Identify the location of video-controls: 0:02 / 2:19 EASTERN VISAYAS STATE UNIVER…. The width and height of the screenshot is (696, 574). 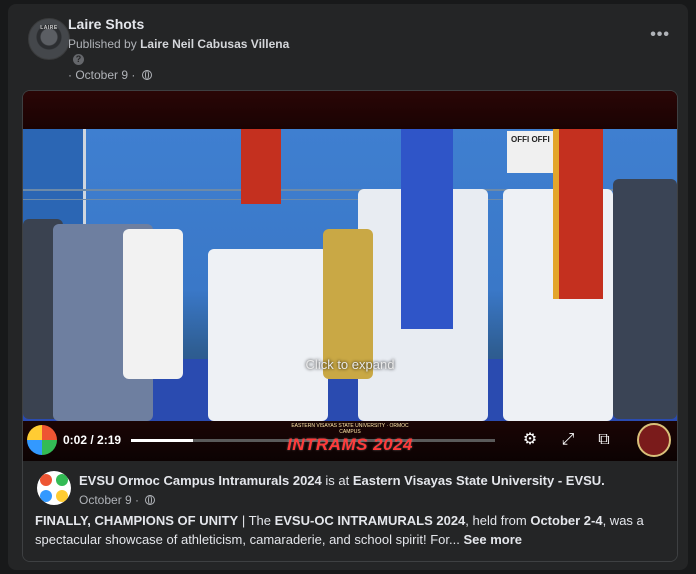
(350, 441).